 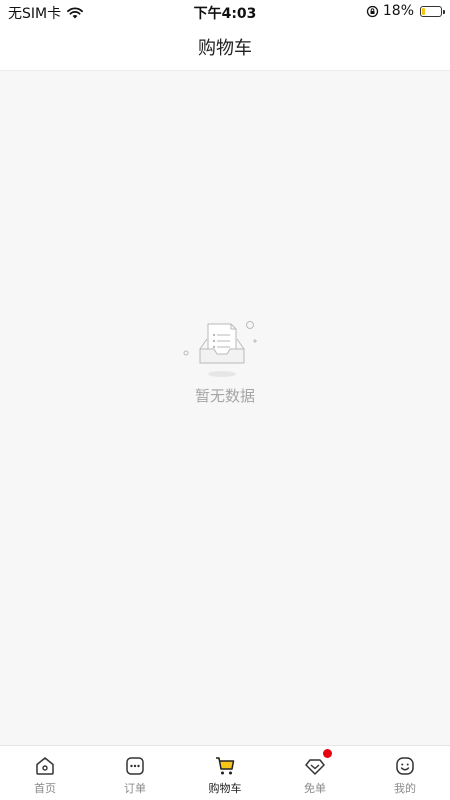 I want to click on battery-fill, so click(x=423, y=11).